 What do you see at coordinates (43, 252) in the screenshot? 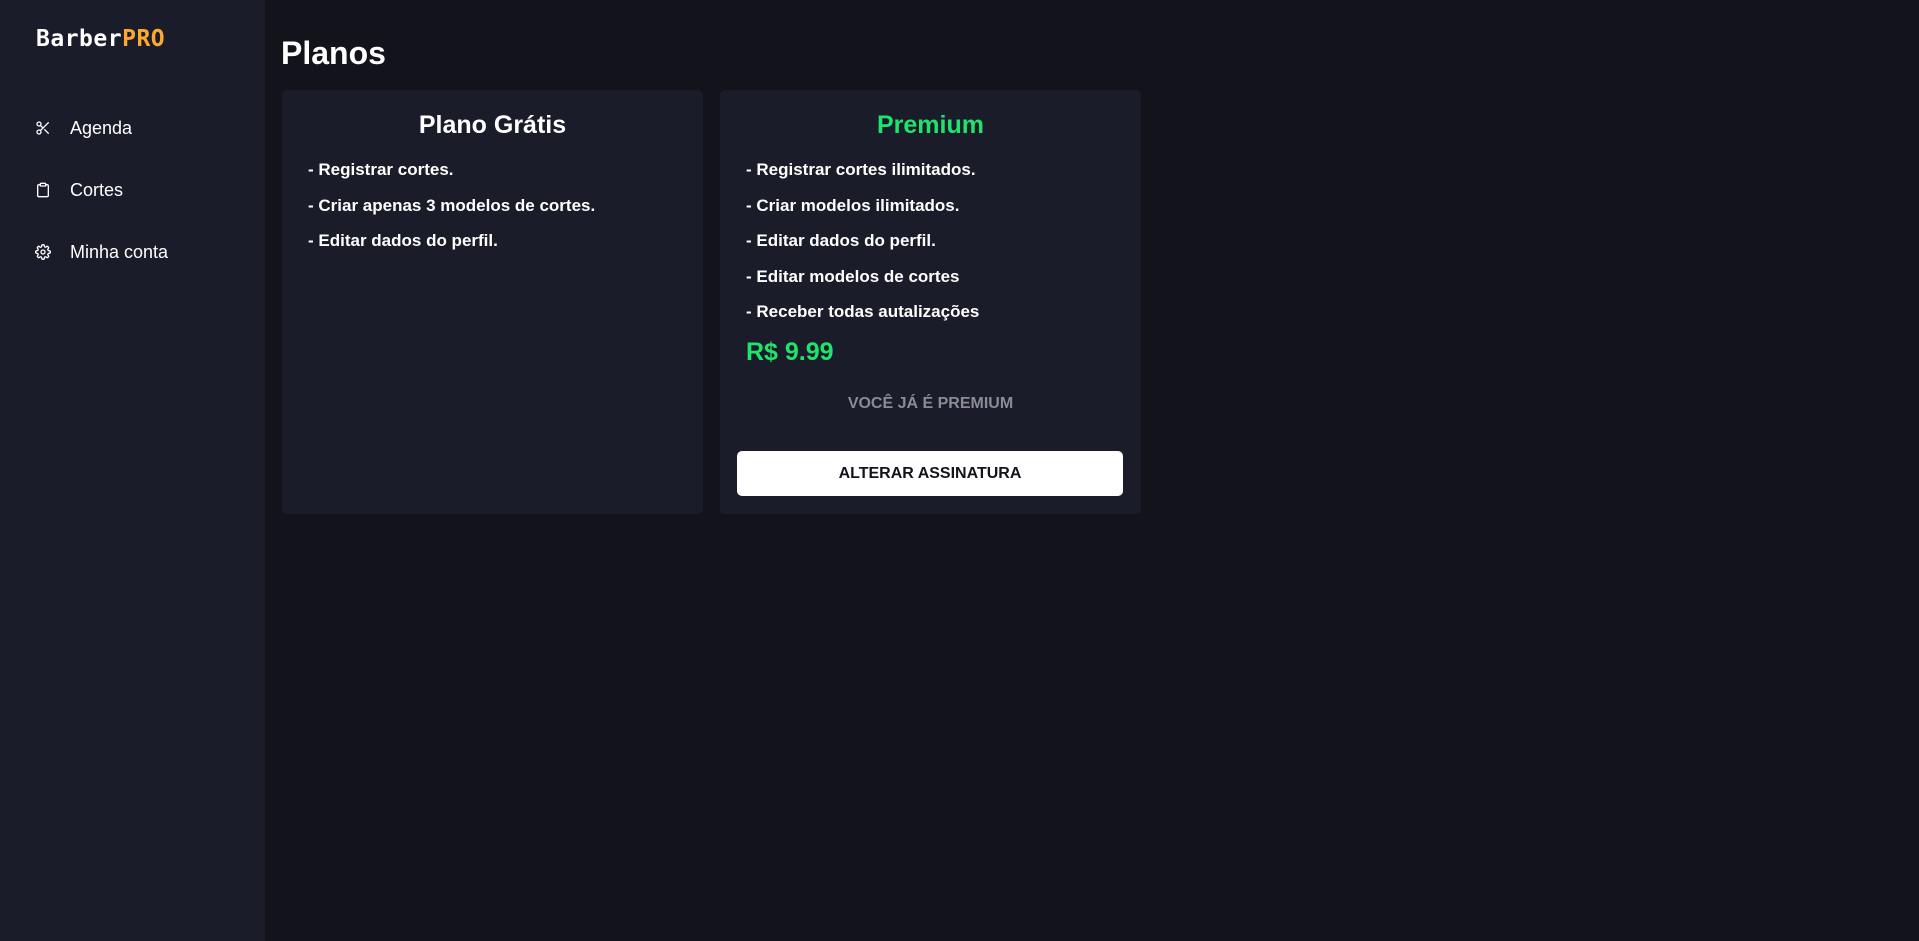
I see `gear-icon` at bounding box center [43, 252].